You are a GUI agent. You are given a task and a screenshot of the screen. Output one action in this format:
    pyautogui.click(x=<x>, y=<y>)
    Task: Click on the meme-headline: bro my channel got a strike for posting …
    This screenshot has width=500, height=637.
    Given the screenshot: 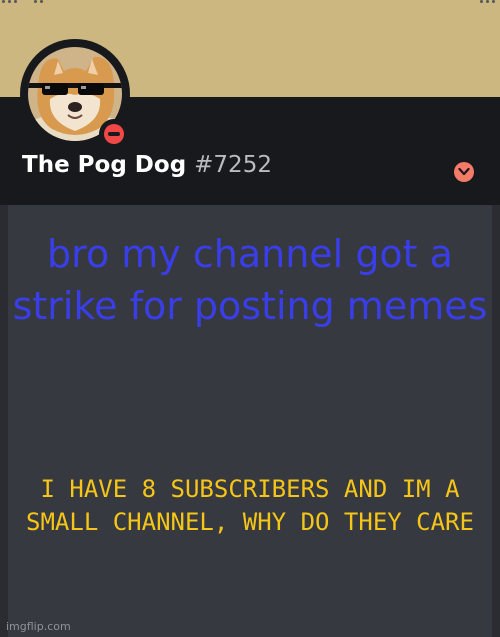 What is the action you would take?
    pyautogui.click(x=250, y=280)
    